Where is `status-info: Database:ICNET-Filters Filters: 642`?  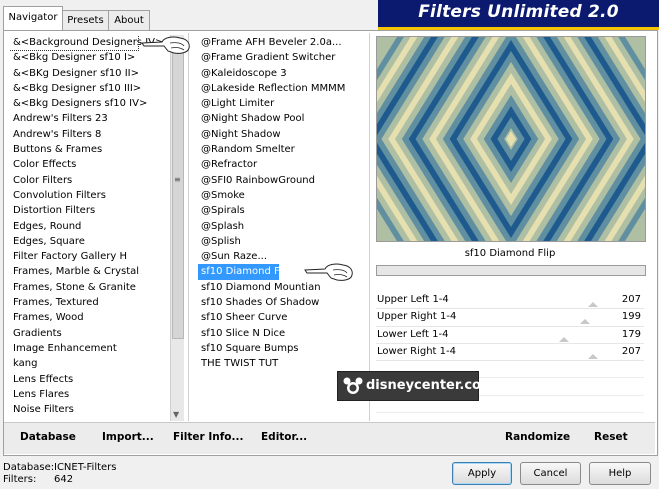
status-info: Database:ICNET-Filters Filters: 642 is located at coordinates (60, 474).